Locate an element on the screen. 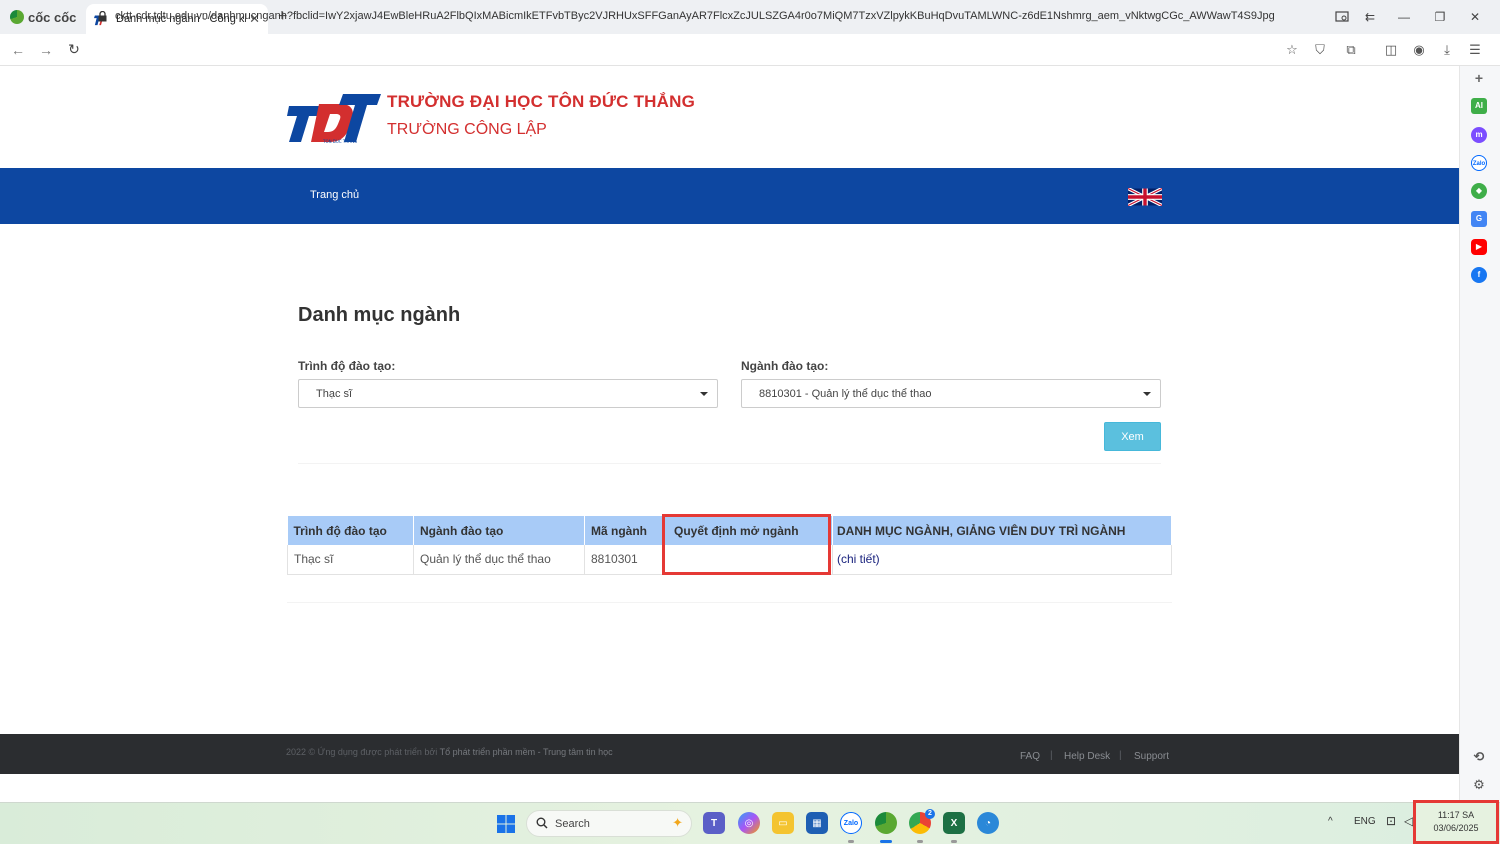 This screenshot has height=844, width=1500. level-select: Thạc sĩ is located at coordinates (508, 393).